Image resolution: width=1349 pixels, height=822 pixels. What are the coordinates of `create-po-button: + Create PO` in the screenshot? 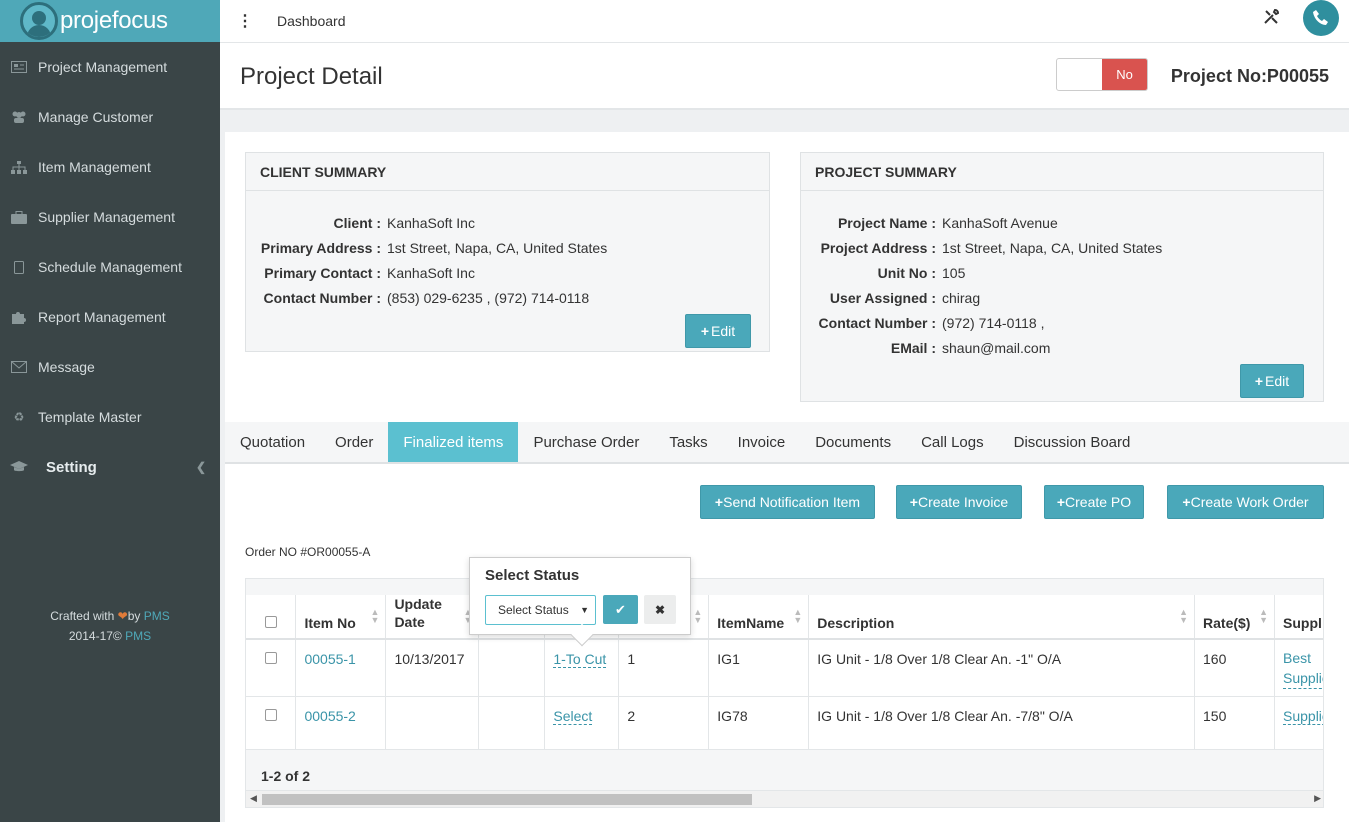 It's located at (1094, 502).